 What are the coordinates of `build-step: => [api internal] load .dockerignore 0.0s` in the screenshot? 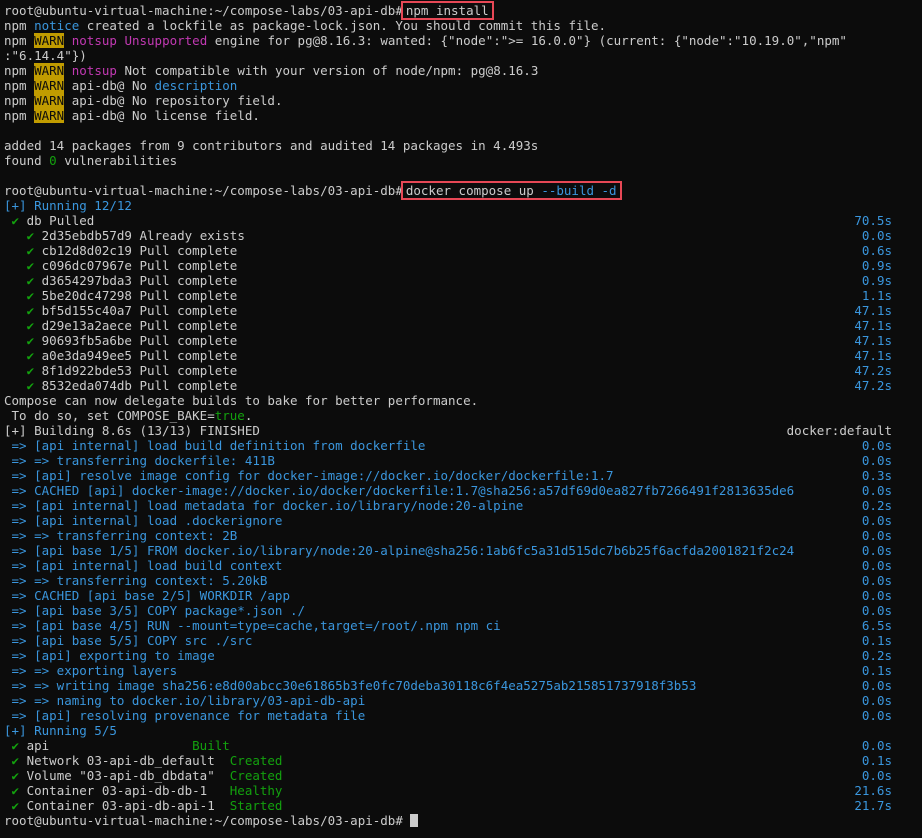 It's located at (463, 520).